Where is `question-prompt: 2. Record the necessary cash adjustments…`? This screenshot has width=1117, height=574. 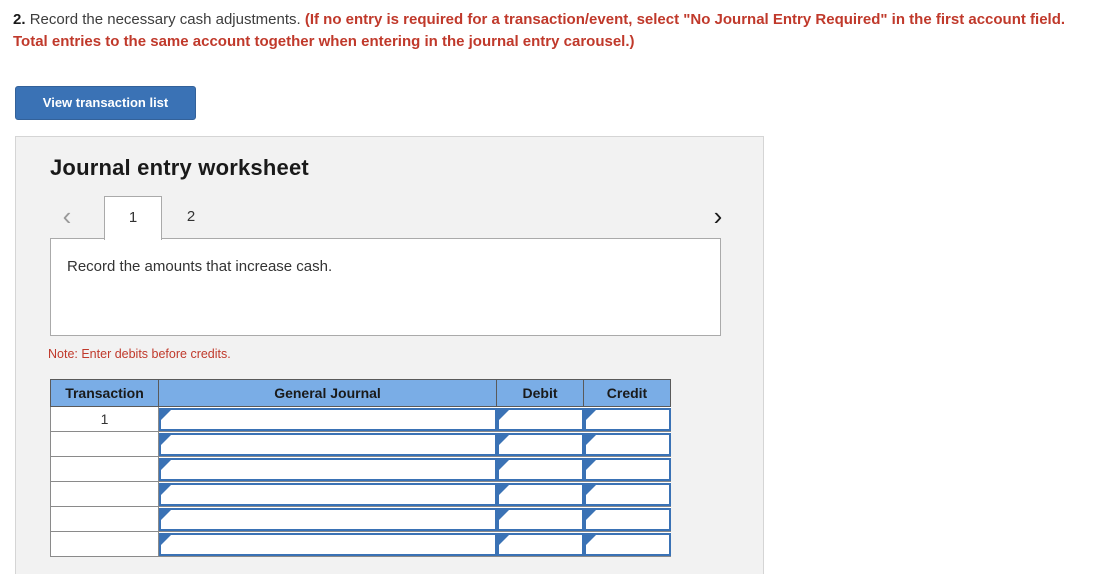 question-prompt: 2. Record the necessary cash adjustments… is located at coordinates (548, 31).